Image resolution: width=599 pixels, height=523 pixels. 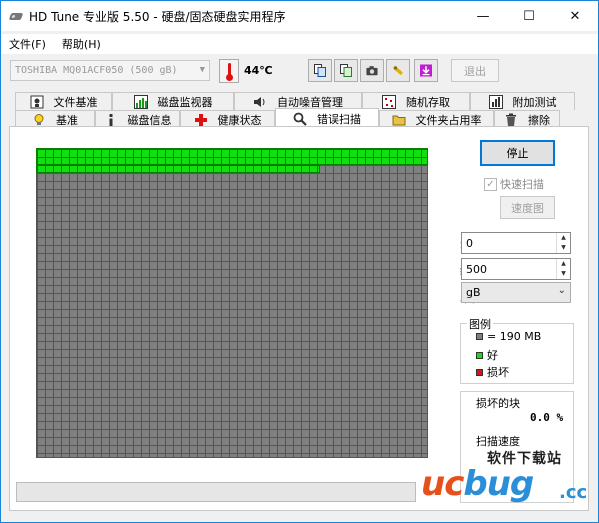 What do you see at coordinates (36, 101) in the screenshot?
I see `file-benchmark-icon` at bounding box center [36, 101].